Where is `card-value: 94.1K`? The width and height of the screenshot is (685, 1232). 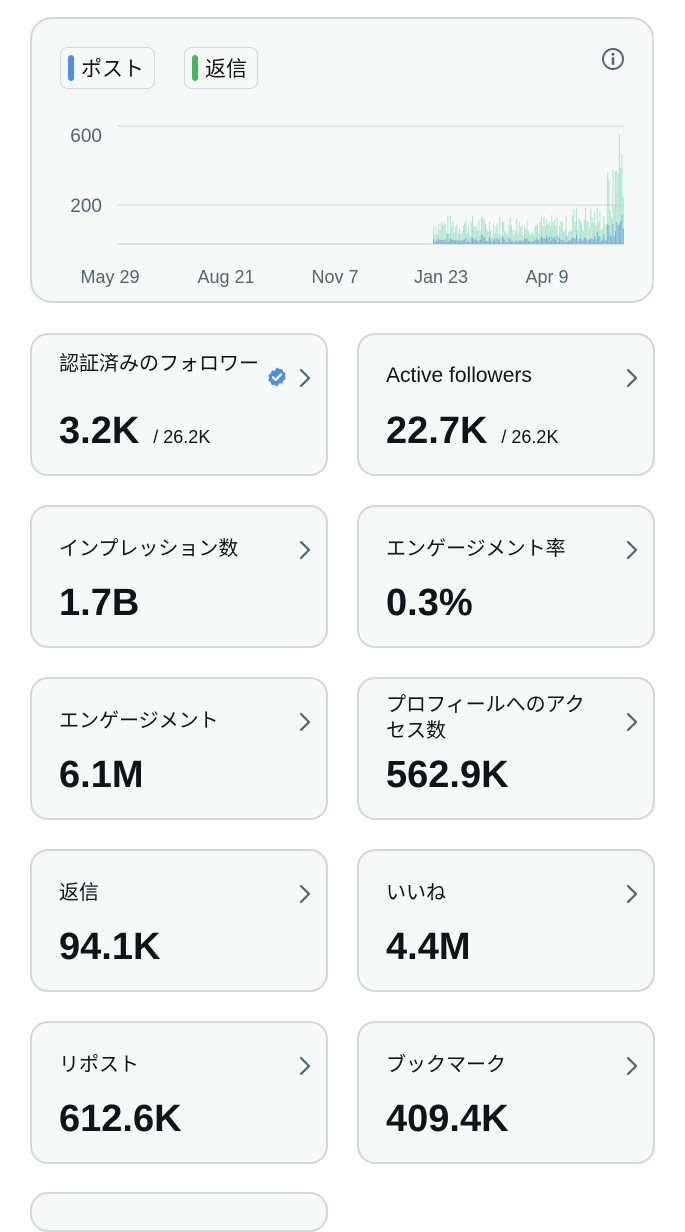
card-value: 94.1K is located at coordinates (110, 947).